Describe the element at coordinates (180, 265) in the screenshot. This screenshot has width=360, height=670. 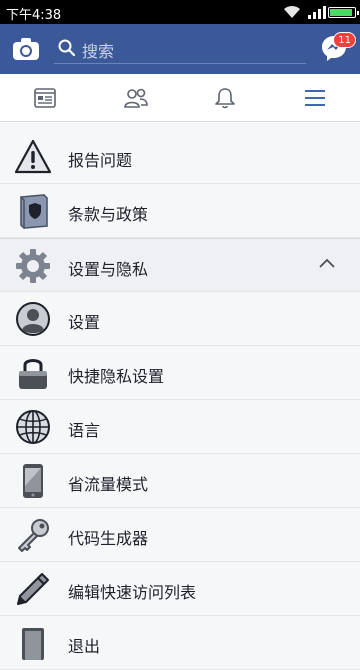
I see `menu-section-settings-privacy: 设置与隐私` at that location.